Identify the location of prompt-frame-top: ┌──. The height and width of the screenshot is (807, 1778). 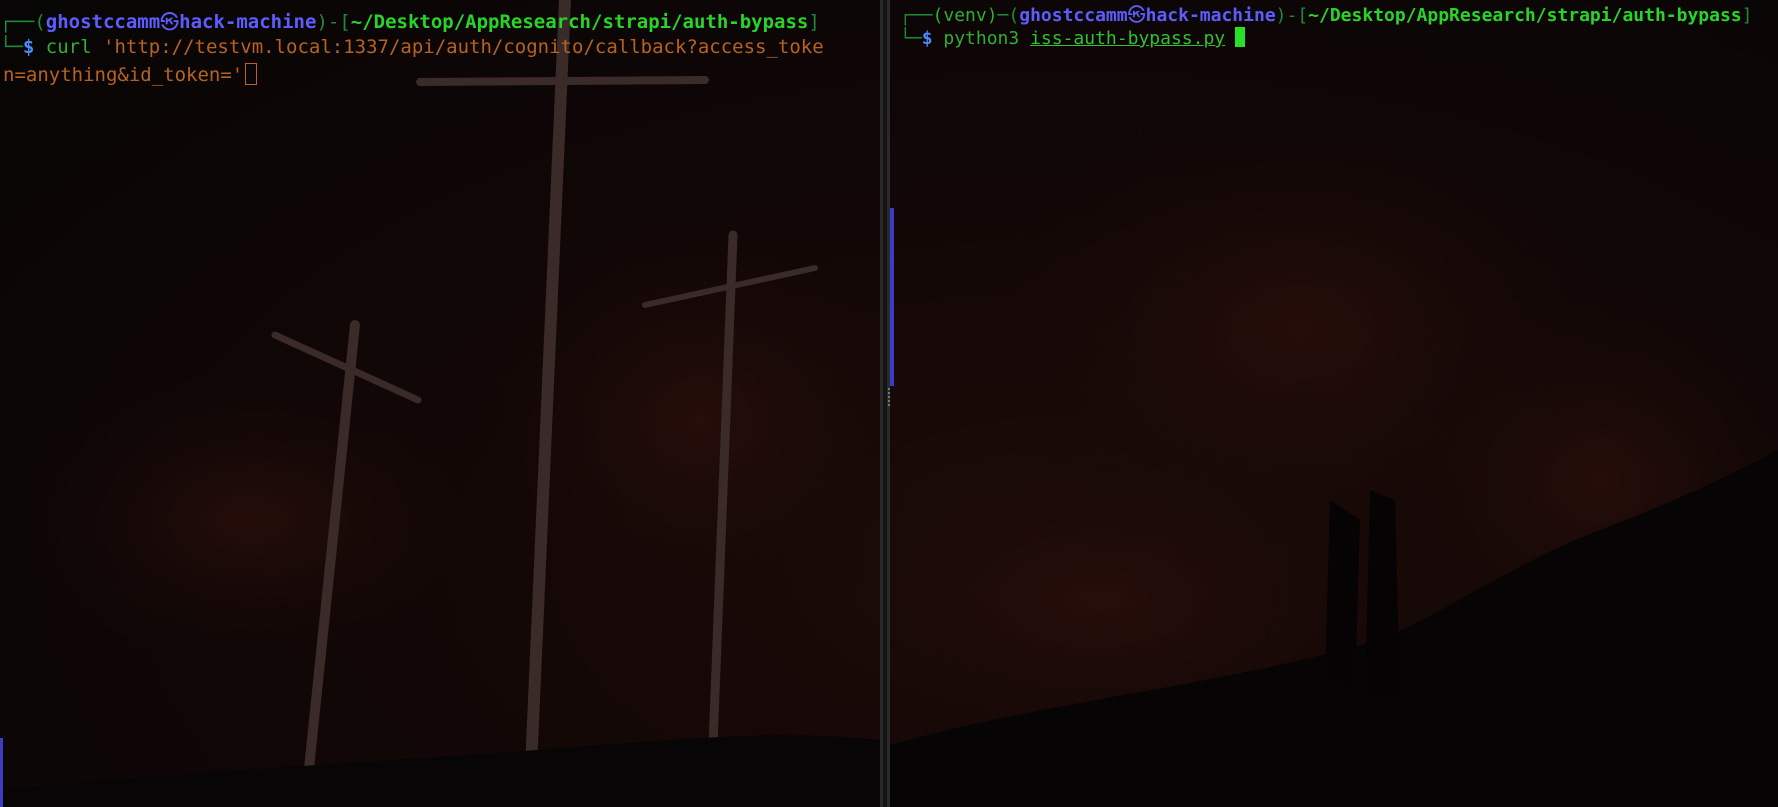
(916, 15).